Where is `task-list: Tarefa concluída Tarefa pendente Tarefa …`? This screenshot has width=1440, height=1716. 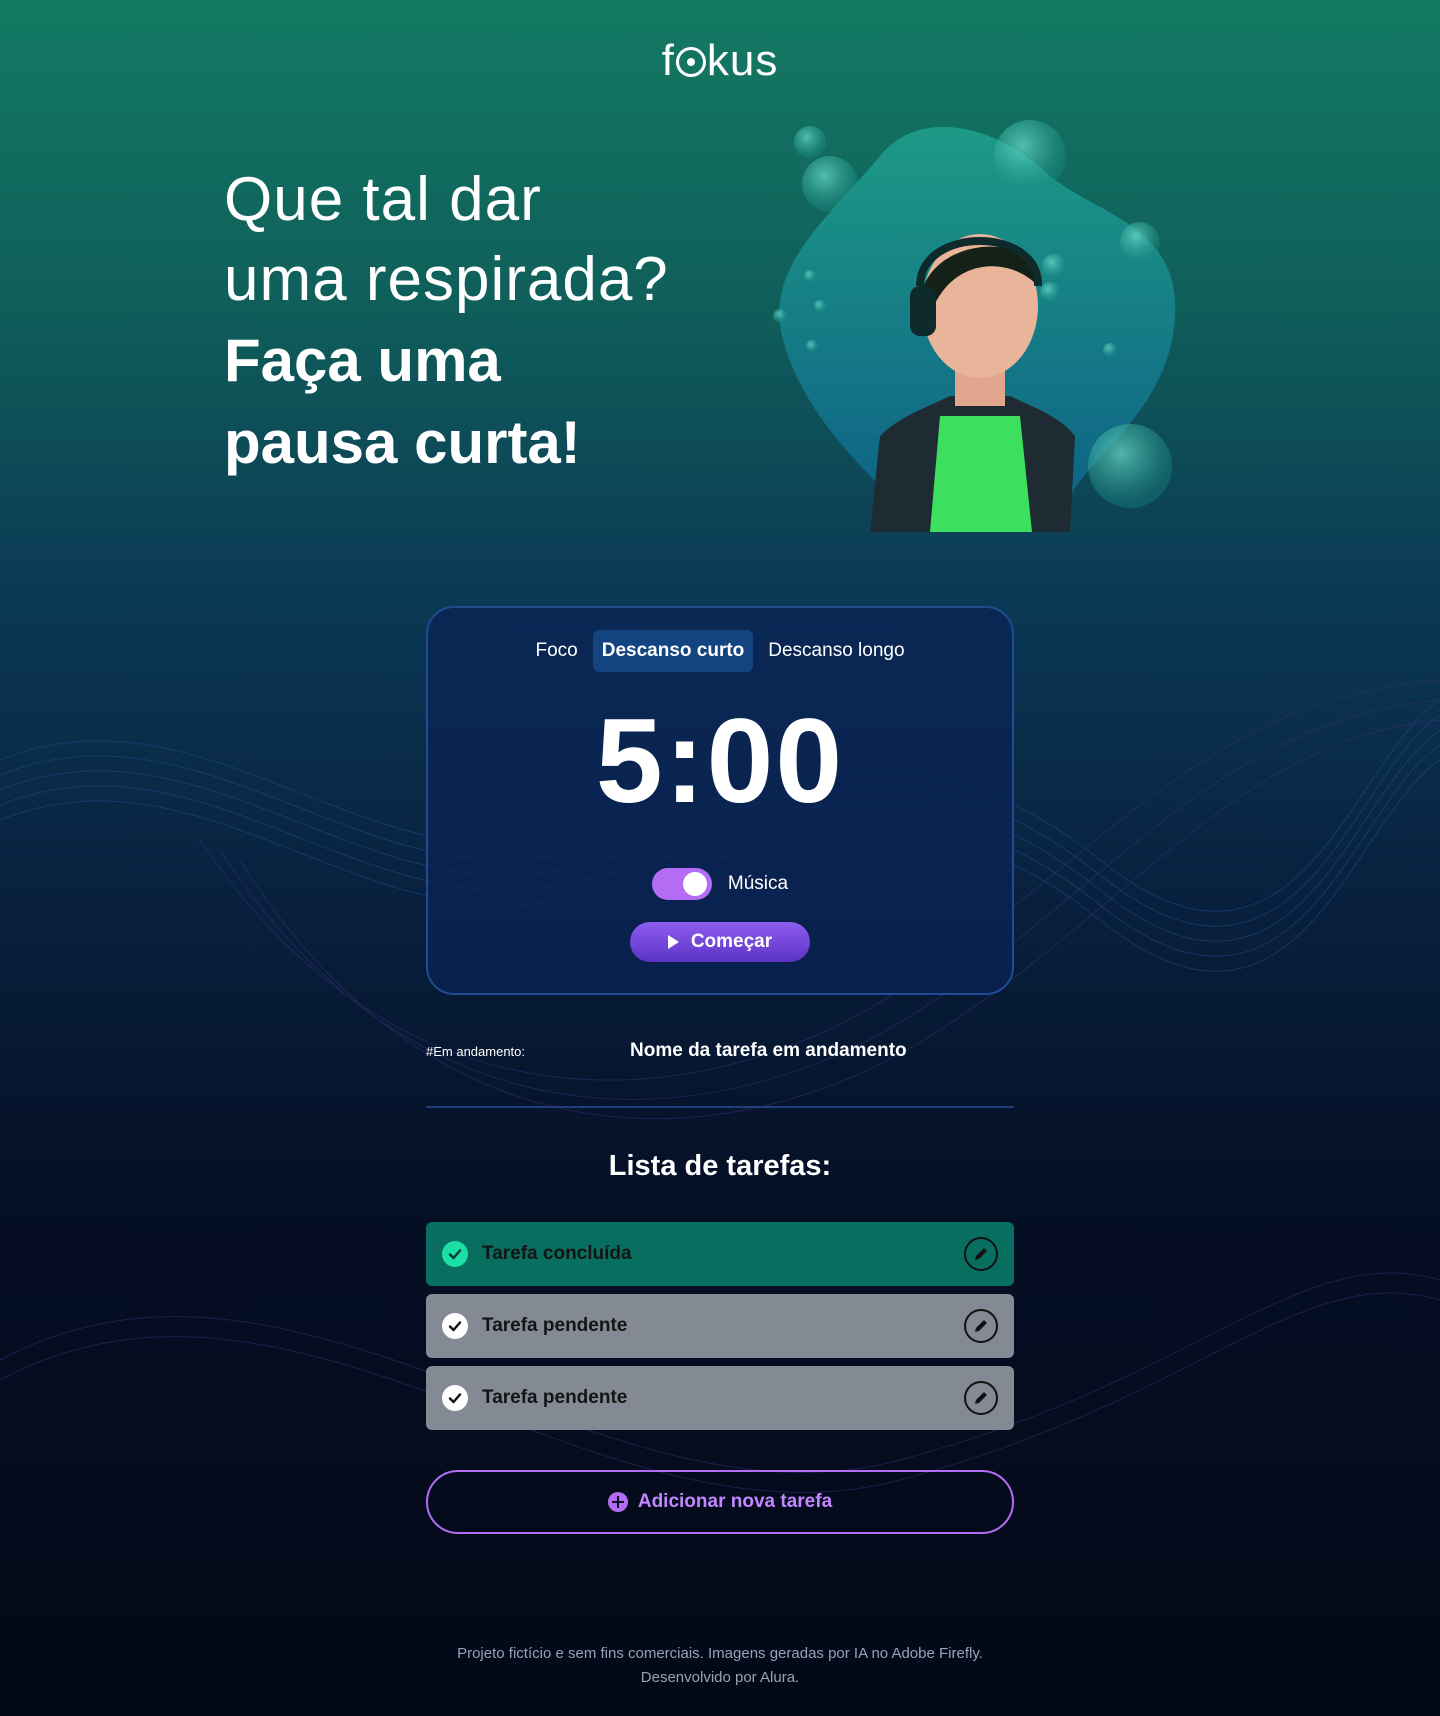 task-list: Tarefa concluída Tarefa pendente Tarefa … is located at coordinates (720, 1330).